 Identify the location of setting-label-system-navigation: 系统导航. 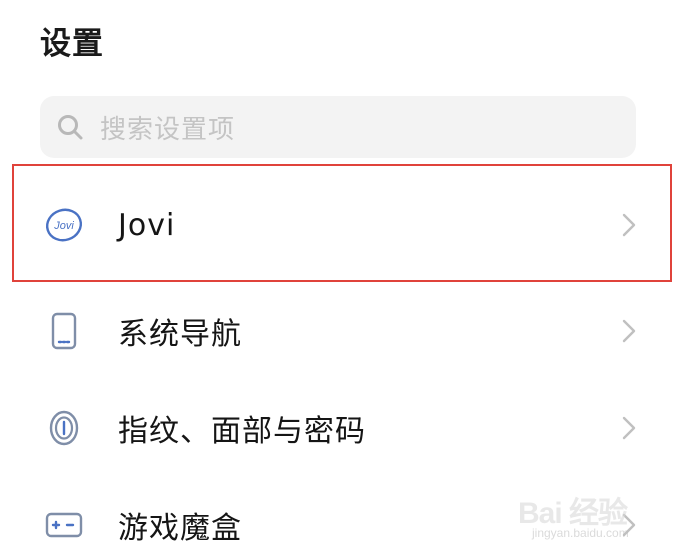
(180, 334).